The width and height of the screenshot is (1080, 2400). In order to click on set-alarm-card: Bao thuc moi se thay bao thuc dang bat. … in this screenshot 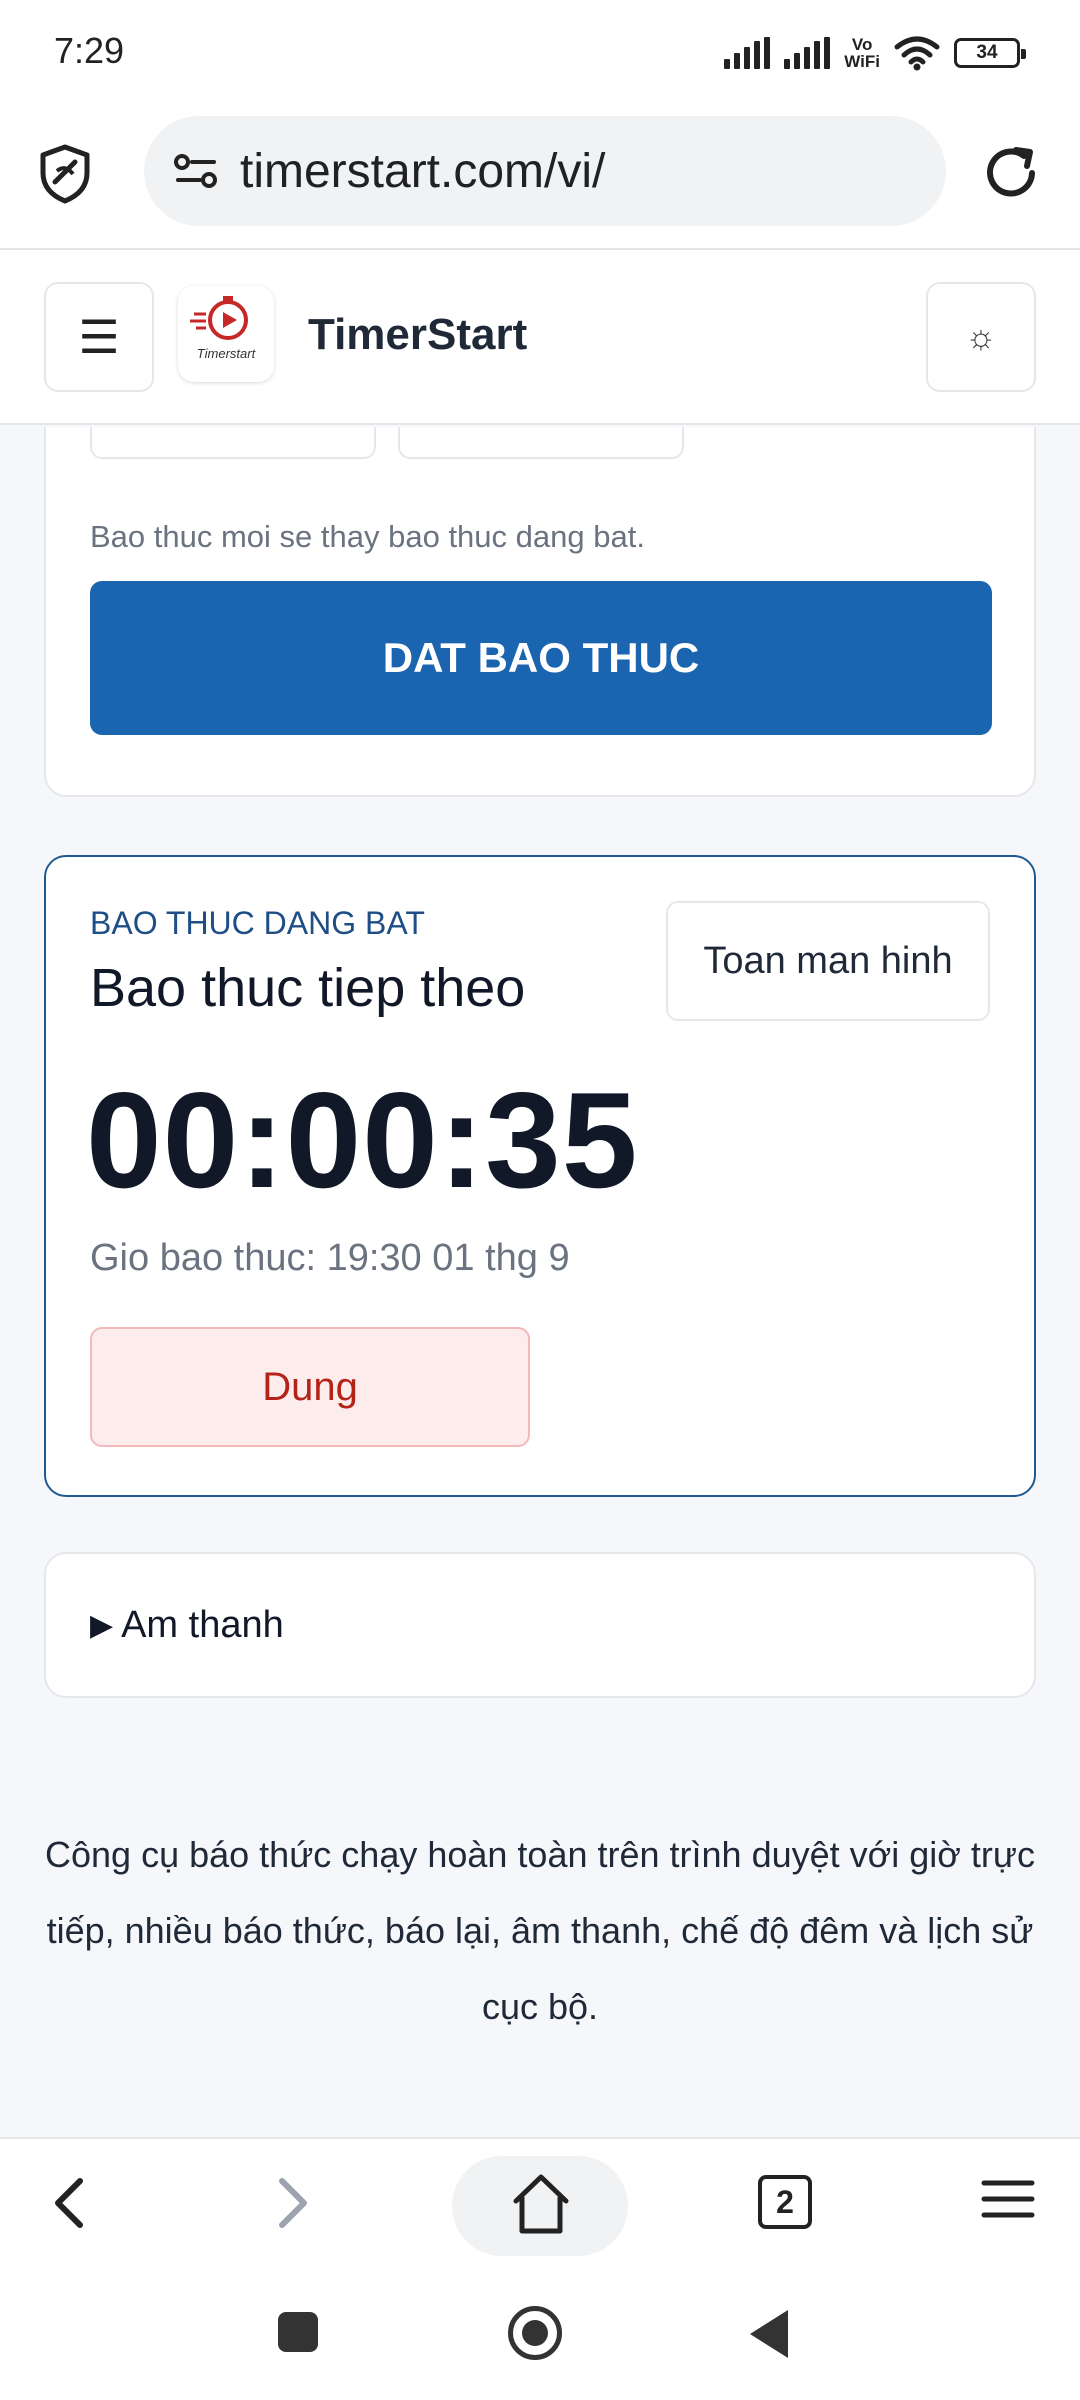, I will do `click(540, 612)`.